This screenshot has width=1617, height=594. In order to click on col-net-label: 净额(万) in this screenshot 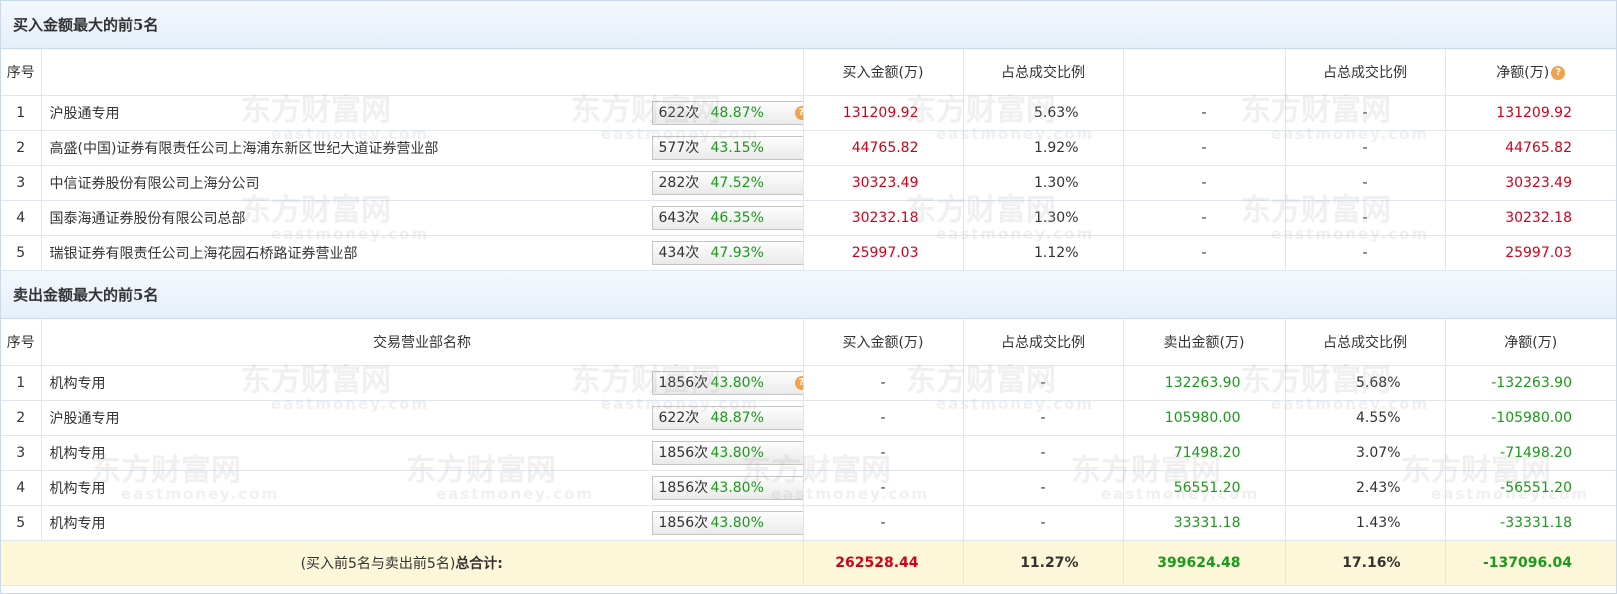, I will do `click(1523, 73)`.